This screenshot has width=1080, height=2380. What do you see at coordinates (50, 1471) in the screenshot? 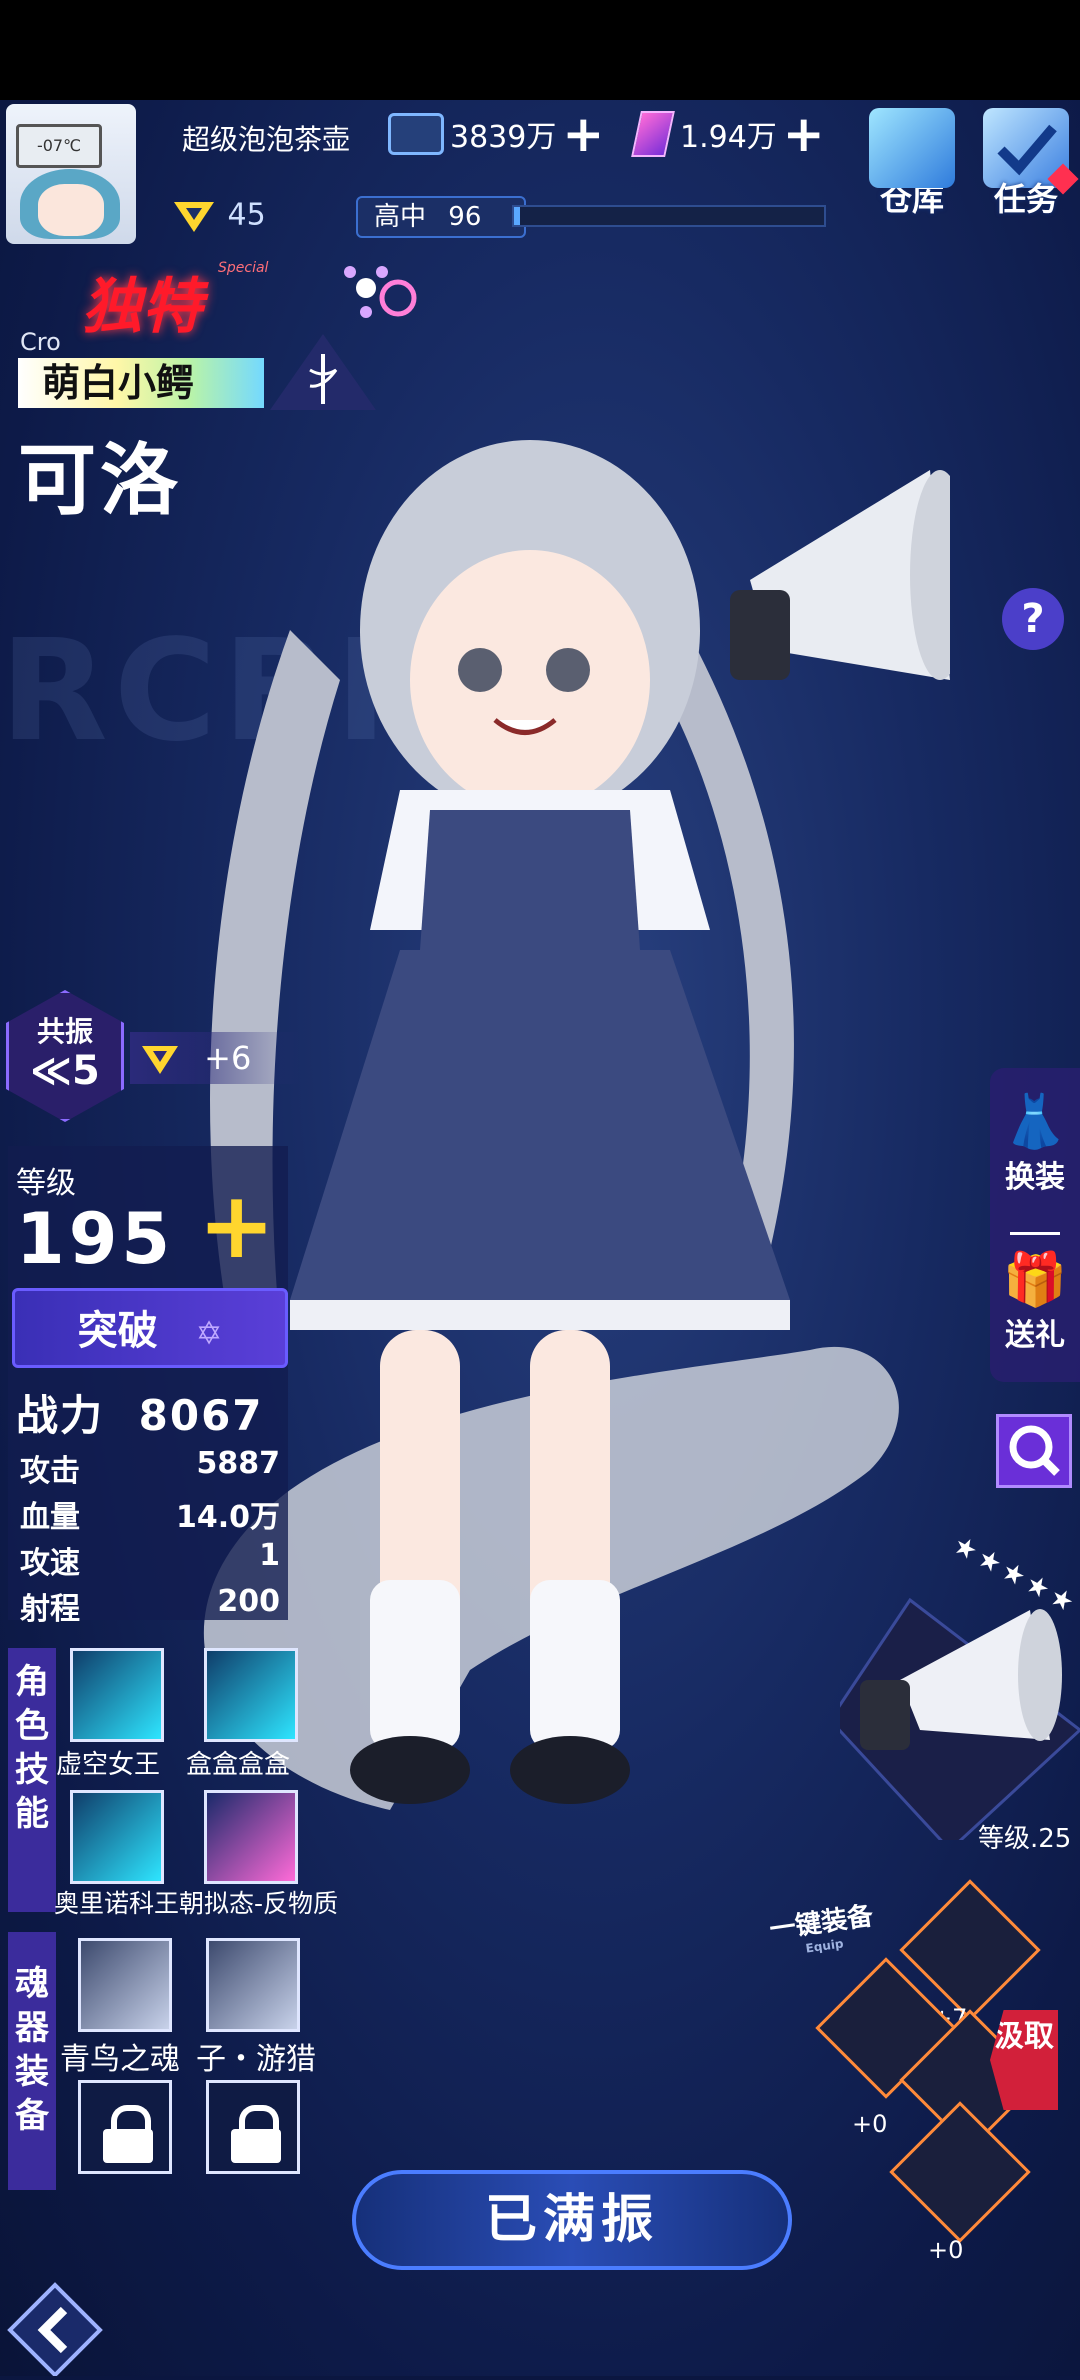
I see `stat-label: 攻击` at bounding box center [50, 1471].